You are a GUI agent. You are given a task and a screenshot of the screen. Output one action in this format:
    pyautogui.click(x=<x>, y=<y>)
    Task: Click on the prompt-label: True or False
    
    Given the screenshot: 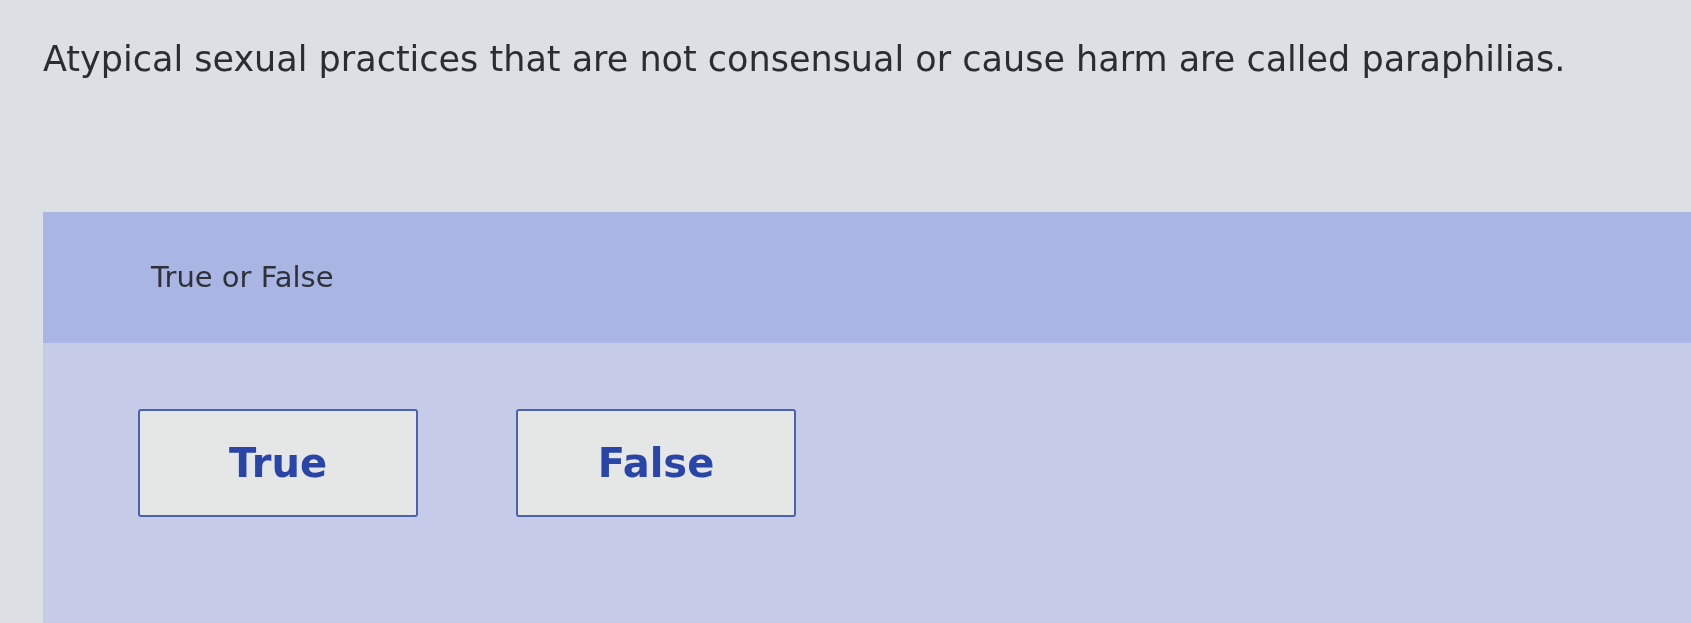 What is the action you would take?
    pyautogui.click(x=242, y=277)
    